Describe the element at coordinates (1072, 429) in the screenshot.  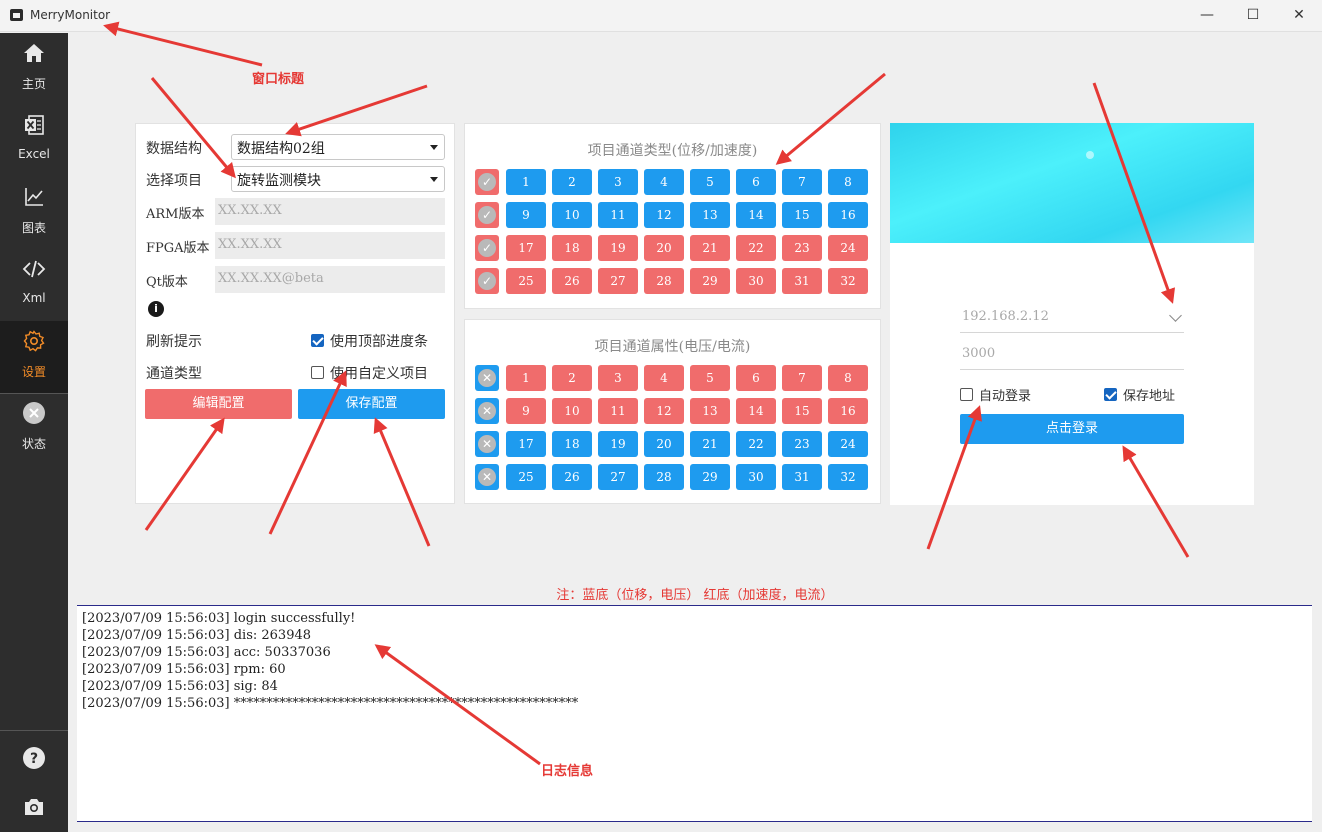
I see `login-button: 点击登录` at that location.